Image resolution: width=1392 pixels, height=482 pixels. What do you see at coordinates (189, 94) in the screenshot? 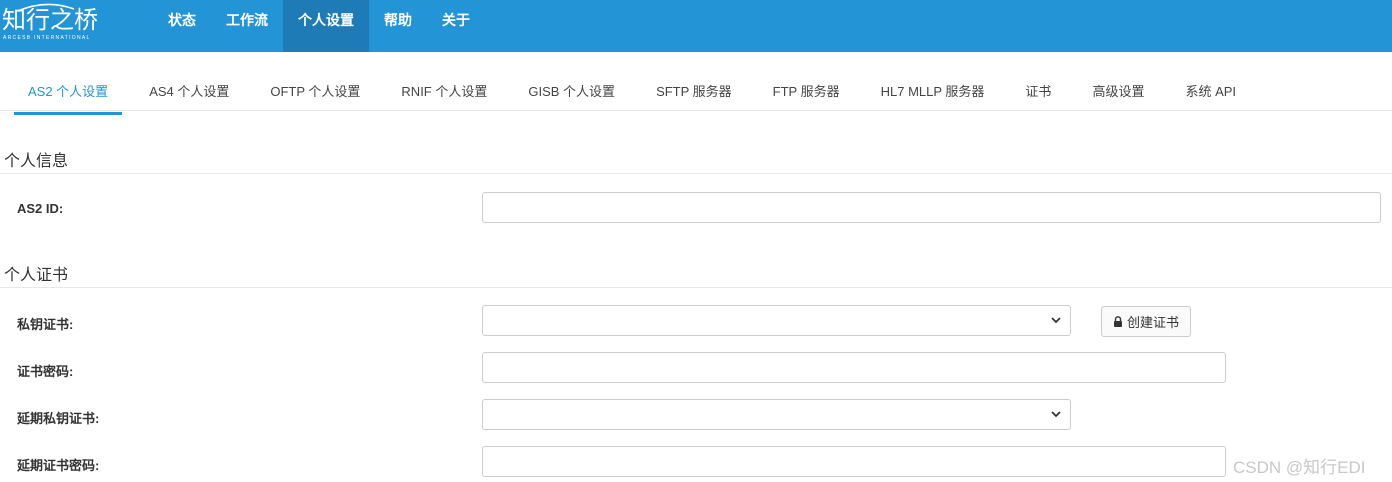
I see `tab-as4-profile: AS4 个人设置` at bounding box center [189, 94].